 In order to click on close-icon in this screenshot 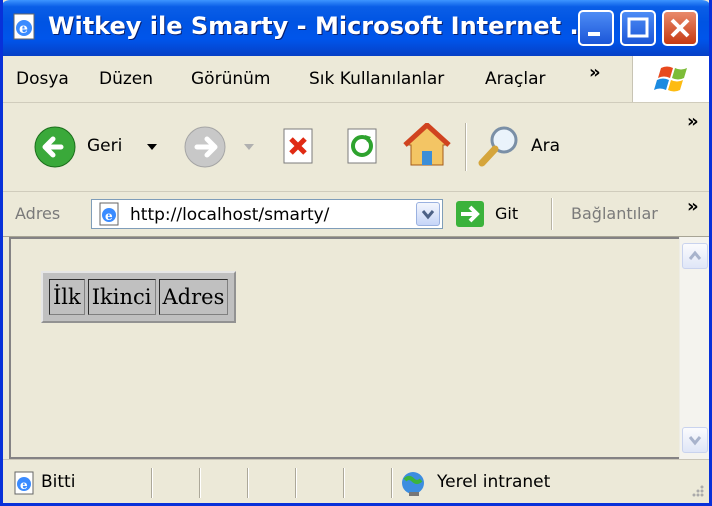, I will do `click(680, 28)`.